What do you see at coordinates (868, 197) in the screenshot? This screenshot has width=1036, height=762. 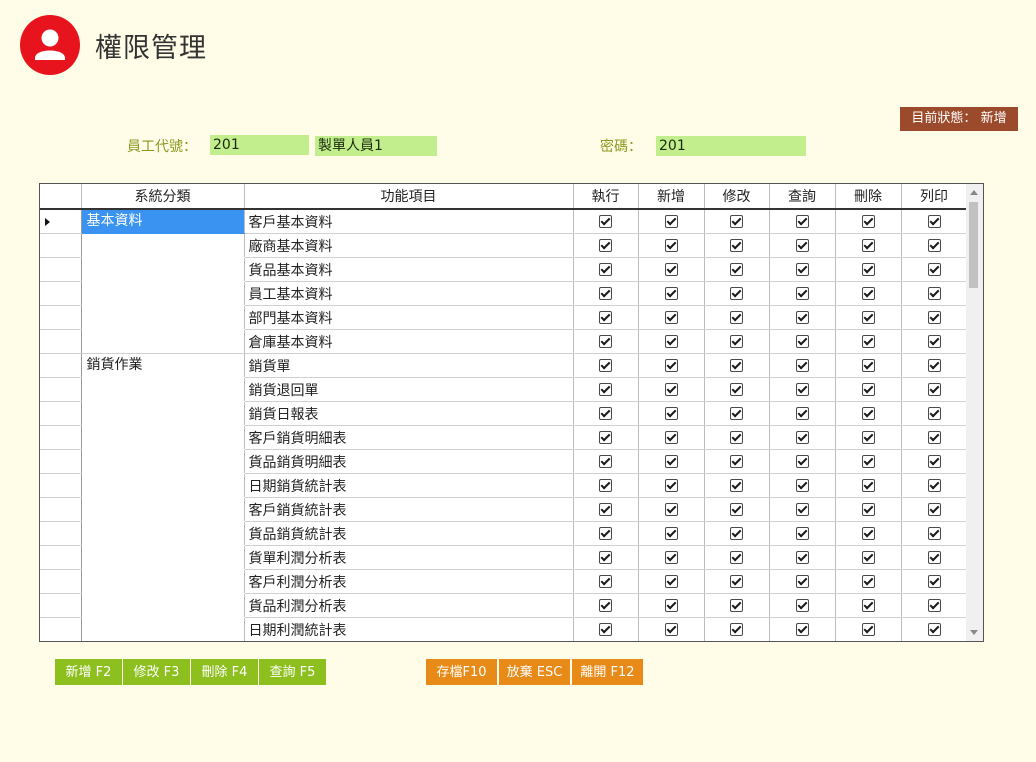 I see `column-header: 刪除` at bounding box center [868, 197].